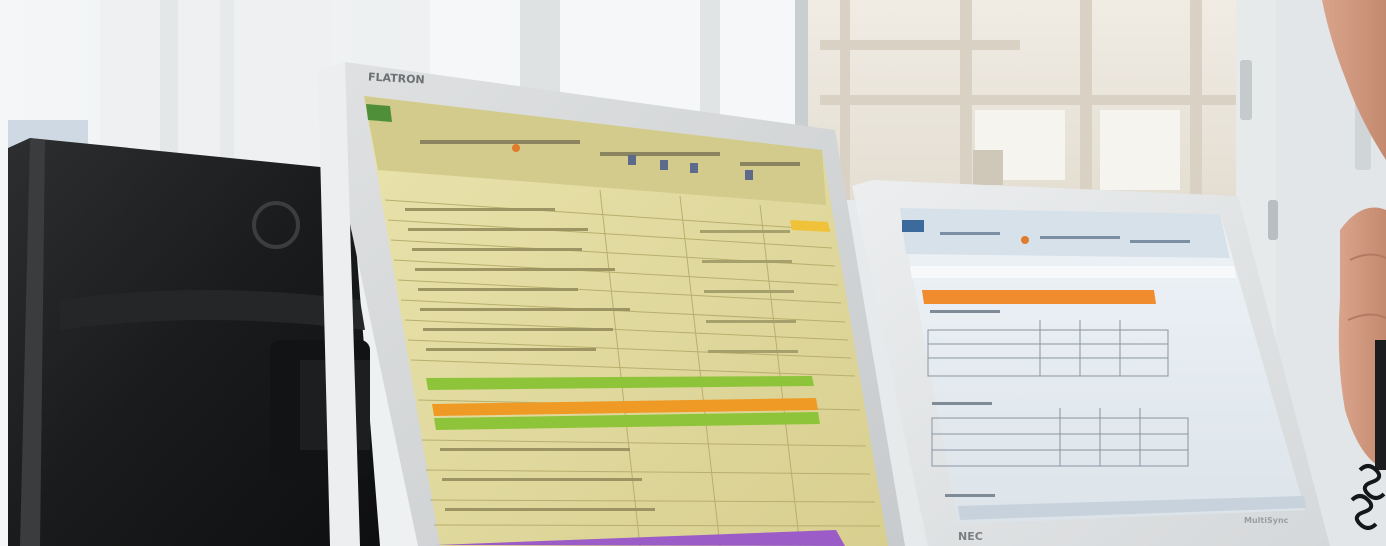  I want to click on person-on-phone, so click(1354, 265).